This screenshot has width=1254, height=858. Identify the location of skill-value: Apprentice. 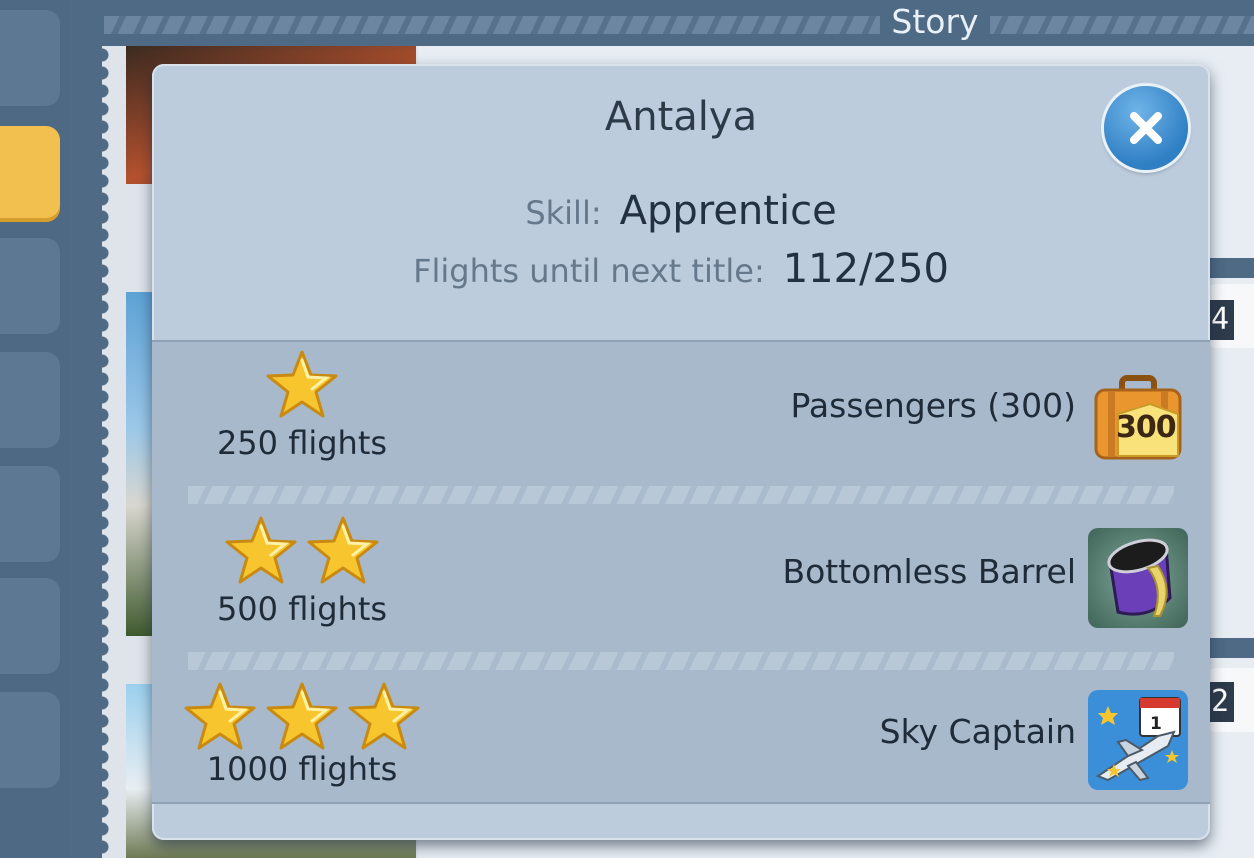
(728, 211).